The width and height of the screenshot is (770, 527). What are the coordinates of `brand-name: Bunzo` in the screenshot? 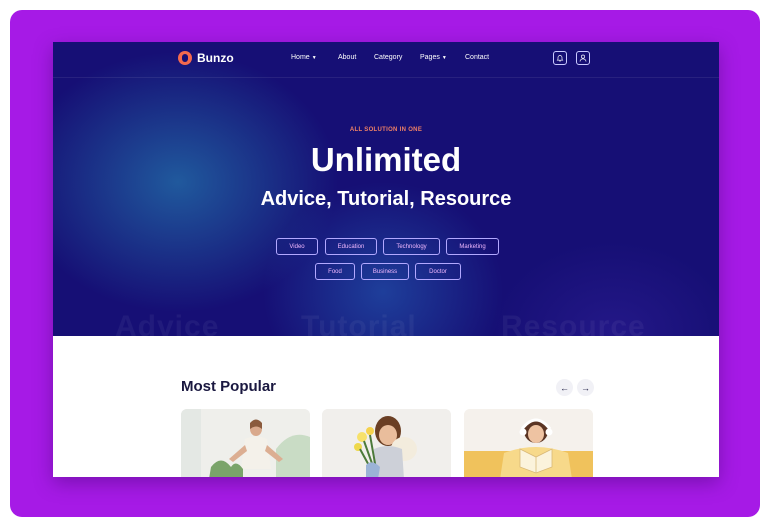 It's located at (215, 58).